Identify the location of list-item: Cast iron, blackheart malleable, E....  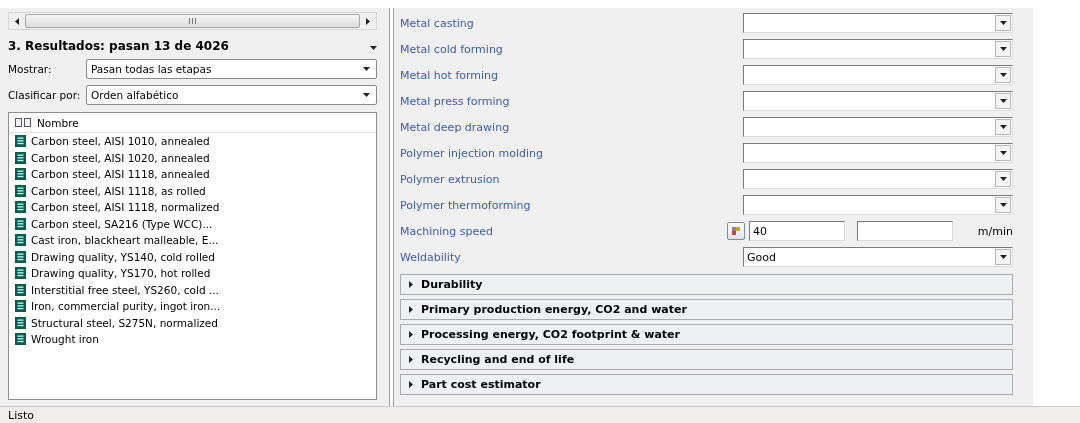
(192, 240).